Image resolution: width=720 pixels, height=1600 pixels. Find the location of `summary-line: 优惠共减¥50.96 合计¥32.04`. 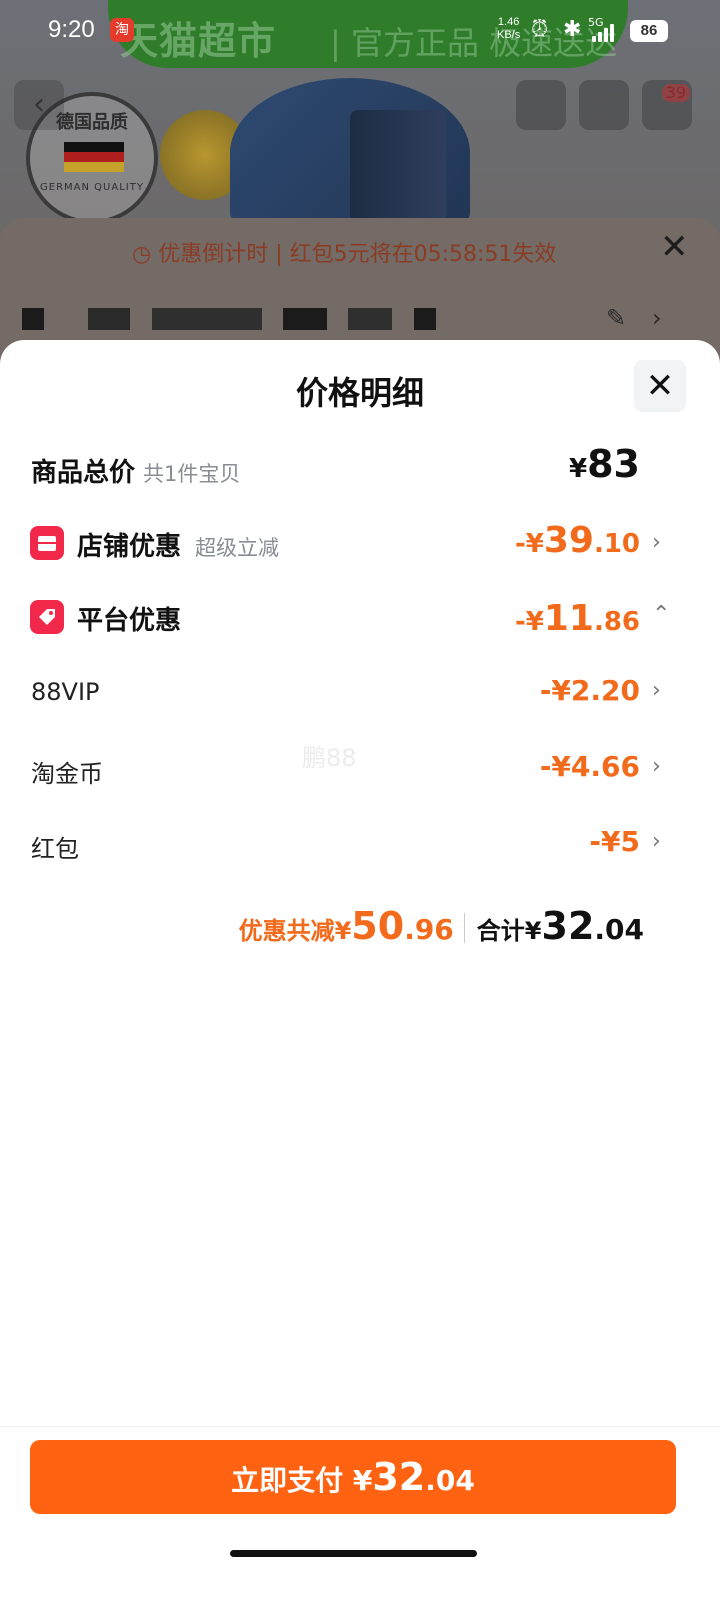

summary-line: 优惠共减¥50.96 合计¥32.04 is located at coordinates (441, 926).